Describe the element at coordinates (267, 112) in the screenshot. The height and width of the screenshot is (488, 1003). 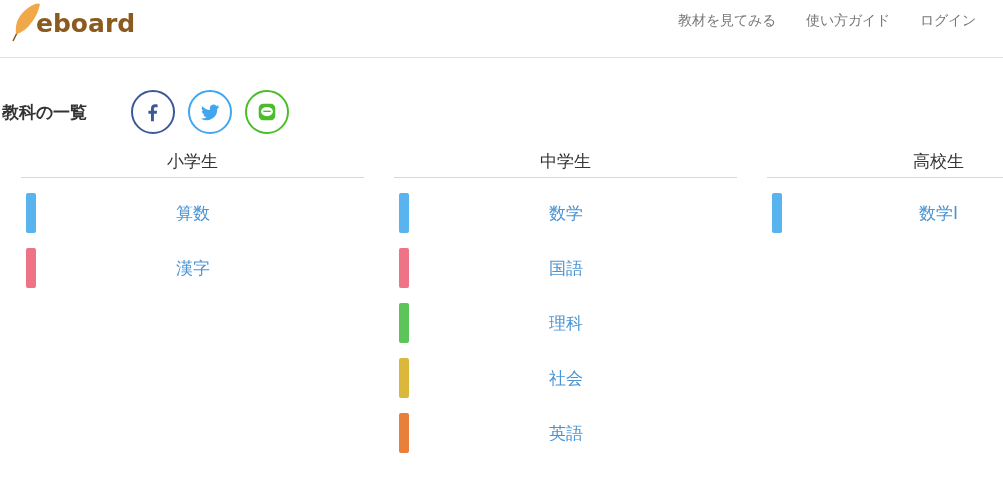
I see `line-chat-icon` at that location.